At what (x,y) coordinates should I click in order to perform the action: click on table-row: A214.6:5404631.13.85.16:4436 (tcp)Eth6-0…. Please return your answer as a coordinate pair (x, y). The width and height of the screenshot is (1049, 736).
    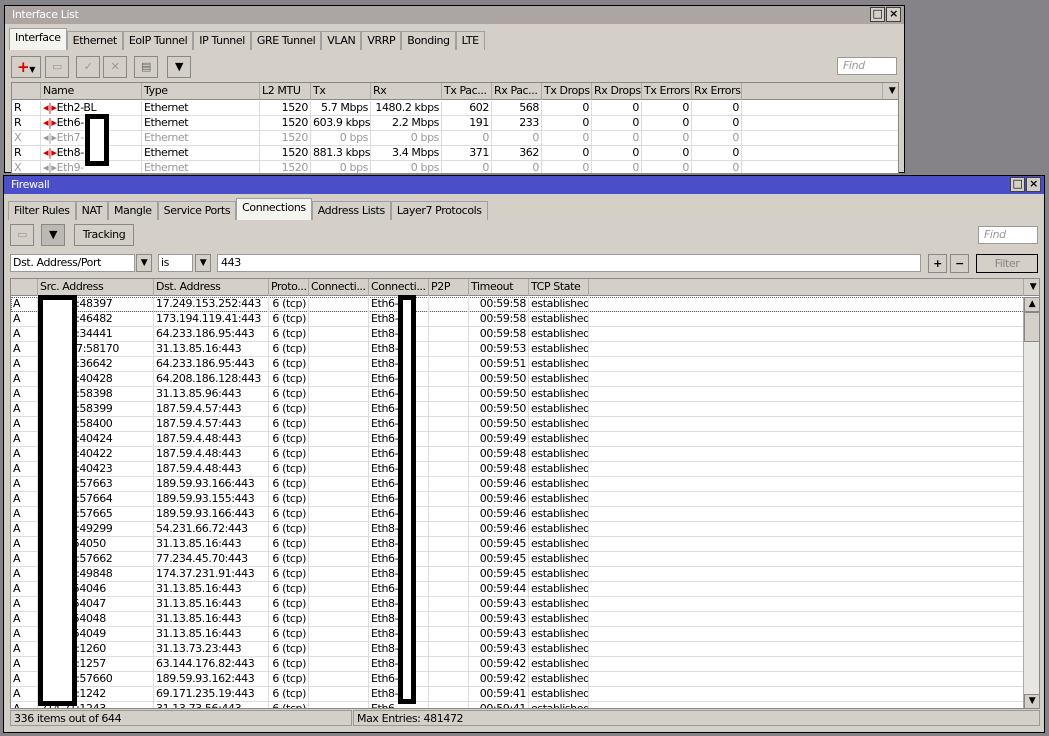
    Looking at the image, I should click on (525, 589).